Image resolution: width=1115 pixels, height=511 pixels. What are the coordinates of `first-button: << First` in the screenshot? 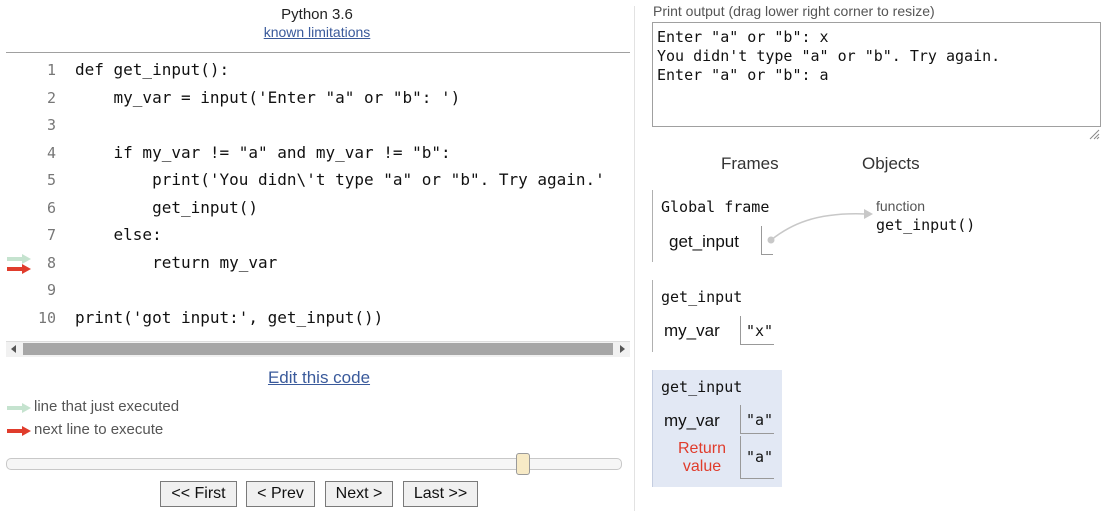 It's located at (198, 494).